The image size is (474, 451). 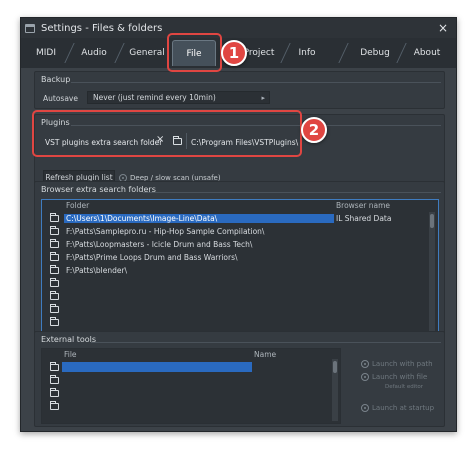 What do you see at coordinates (98, 189) in the screenshot?
I see `browser-folders-title: Browser extra search folders` at bounding box center [98, 189].